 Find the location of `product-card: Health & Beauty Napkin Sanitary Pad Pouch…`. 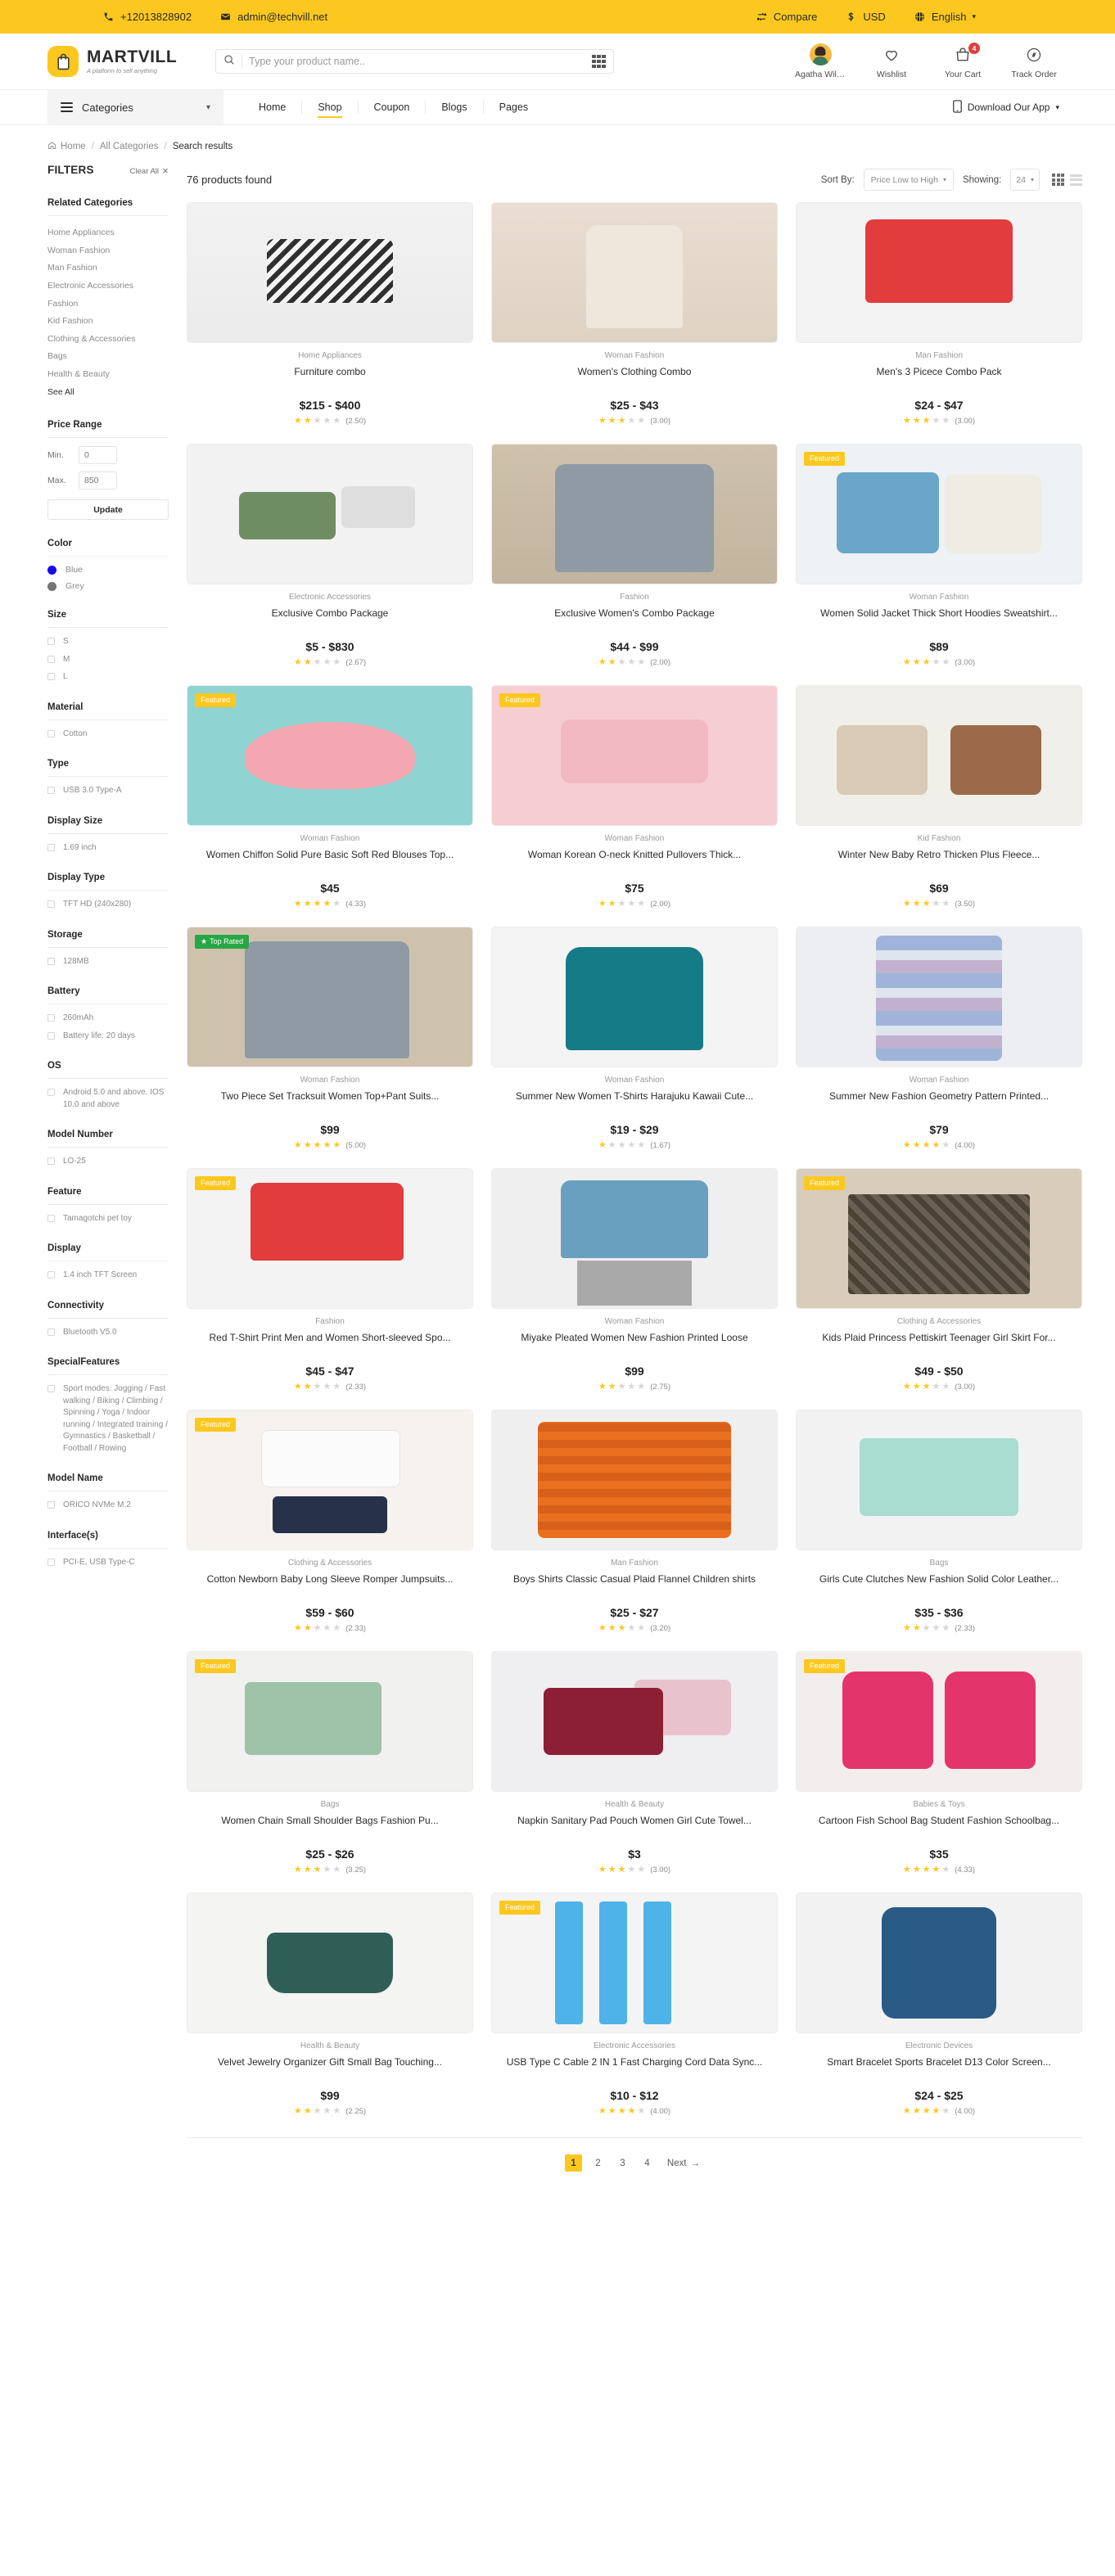

product-card: Health & Beauty Napkin Sanitary Pad Pouch… is located at coordinates (634, 1762).